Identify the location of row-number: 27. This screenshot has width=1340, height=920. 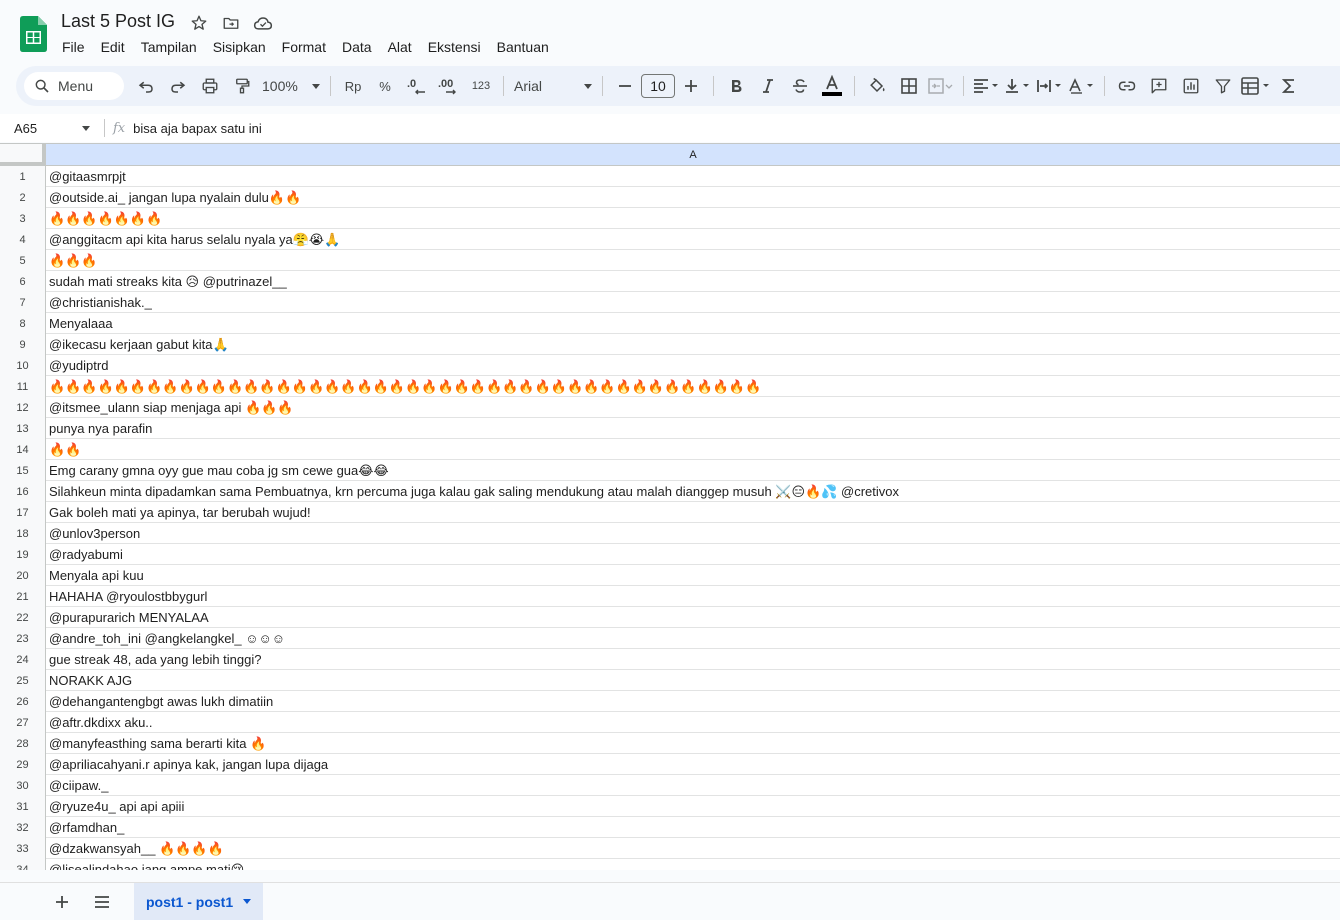
(23, 722).